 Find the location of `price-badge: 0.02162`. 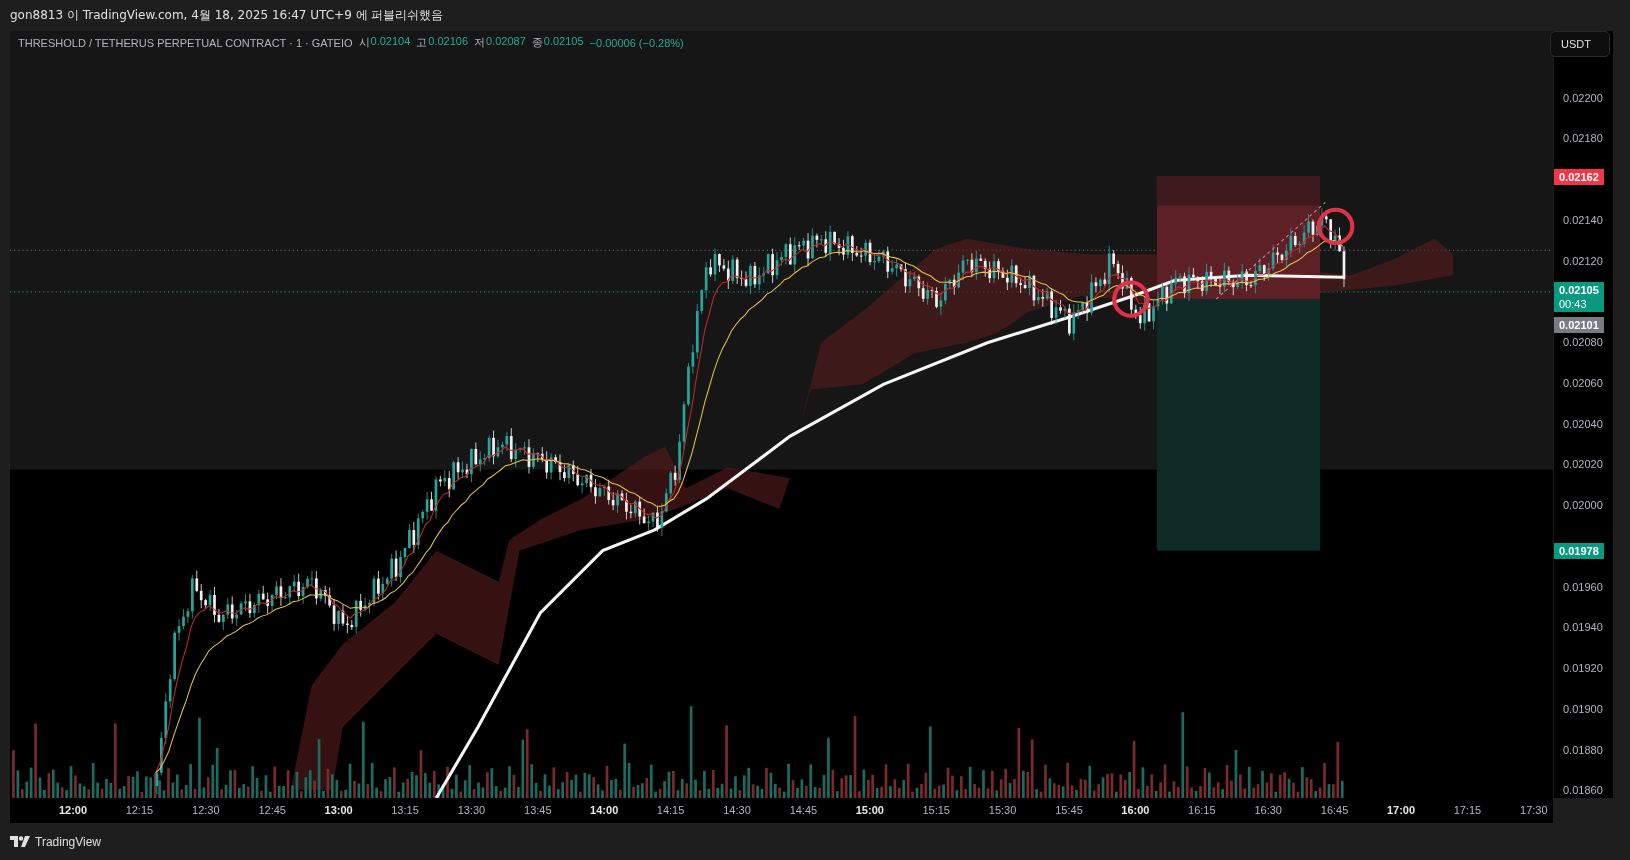

price-badge: 0.02162 is located at coordinates (1579, 176).